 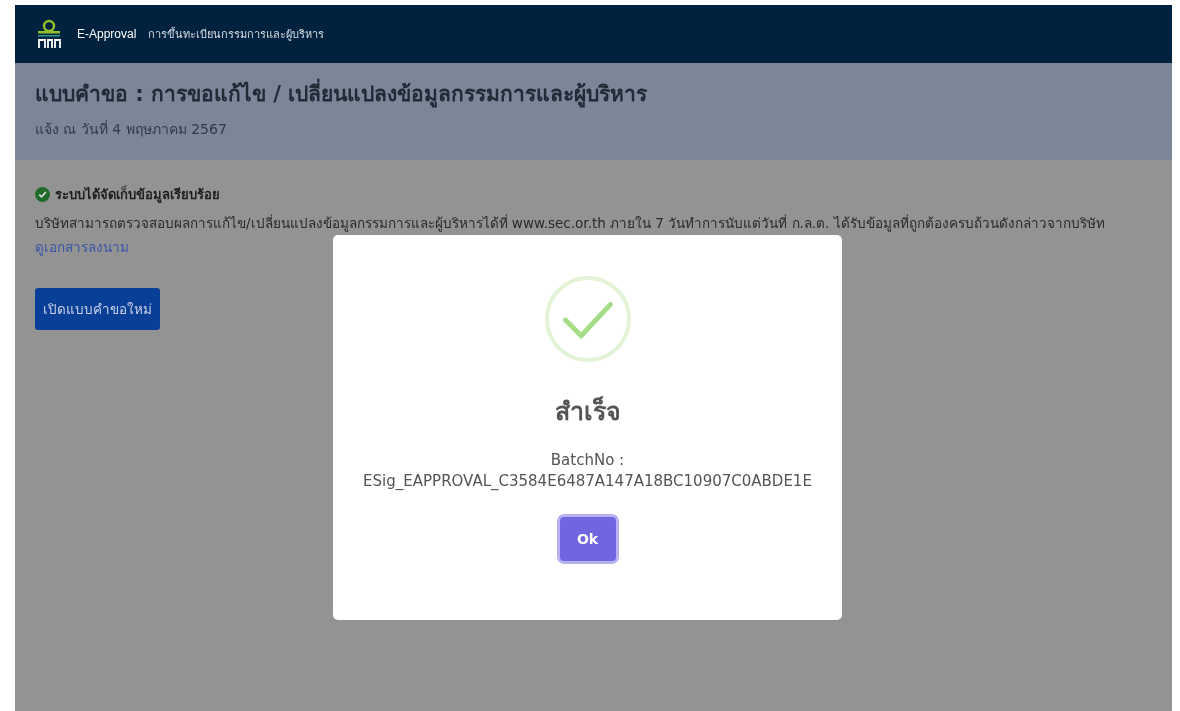 What do you see at coordinates (236, 34) in the screenshot?
I see `section-link: การขึ้นทะเบียนกรรมการและผู้บริหาร` at bounding box center [236, 34].